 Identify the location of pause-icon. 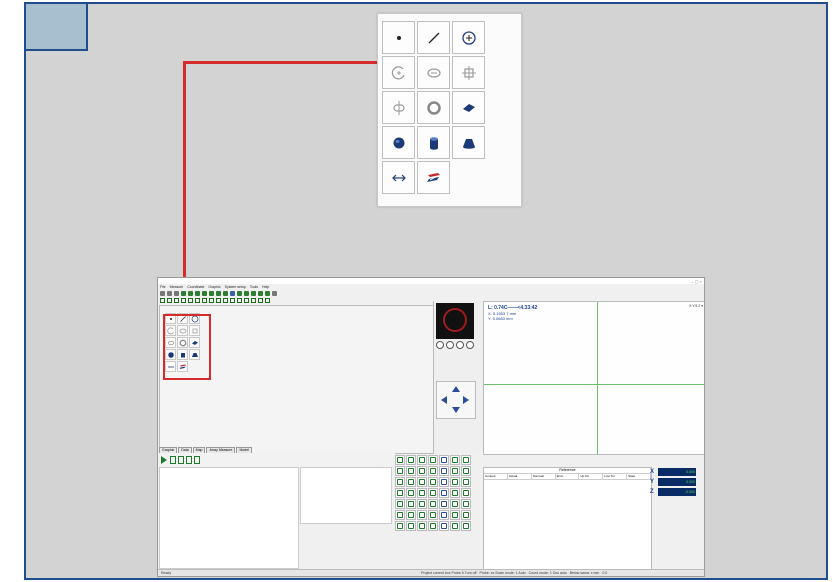
(173, 460).